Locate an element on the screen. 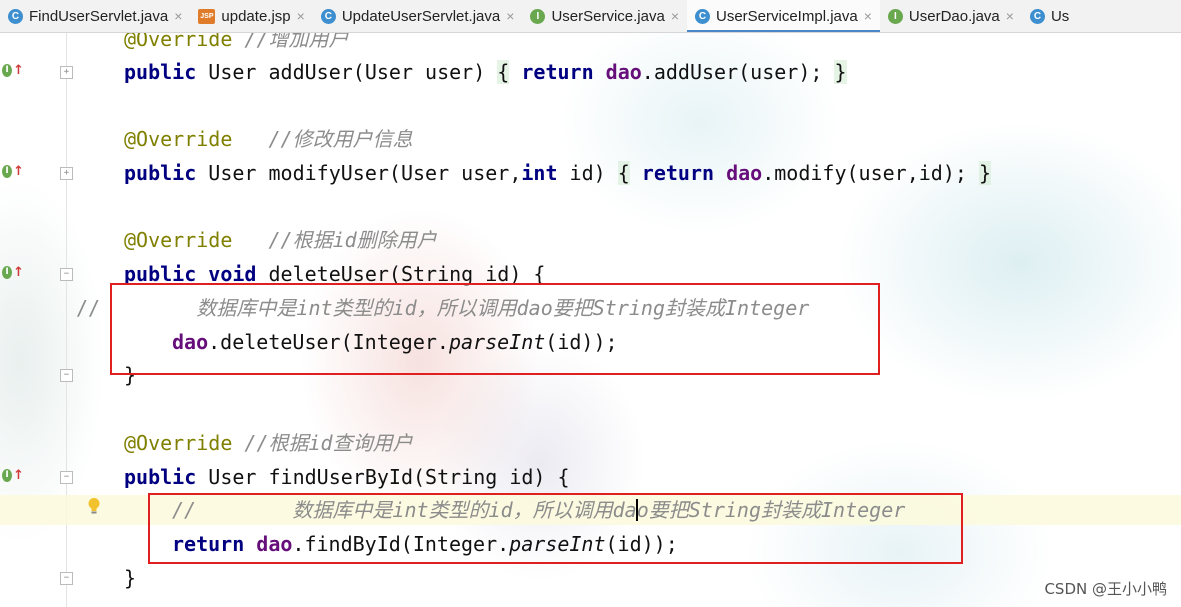  tab-update-user-servlet: C UpdateUserServlet.java × is located at coordinates (418, 16).